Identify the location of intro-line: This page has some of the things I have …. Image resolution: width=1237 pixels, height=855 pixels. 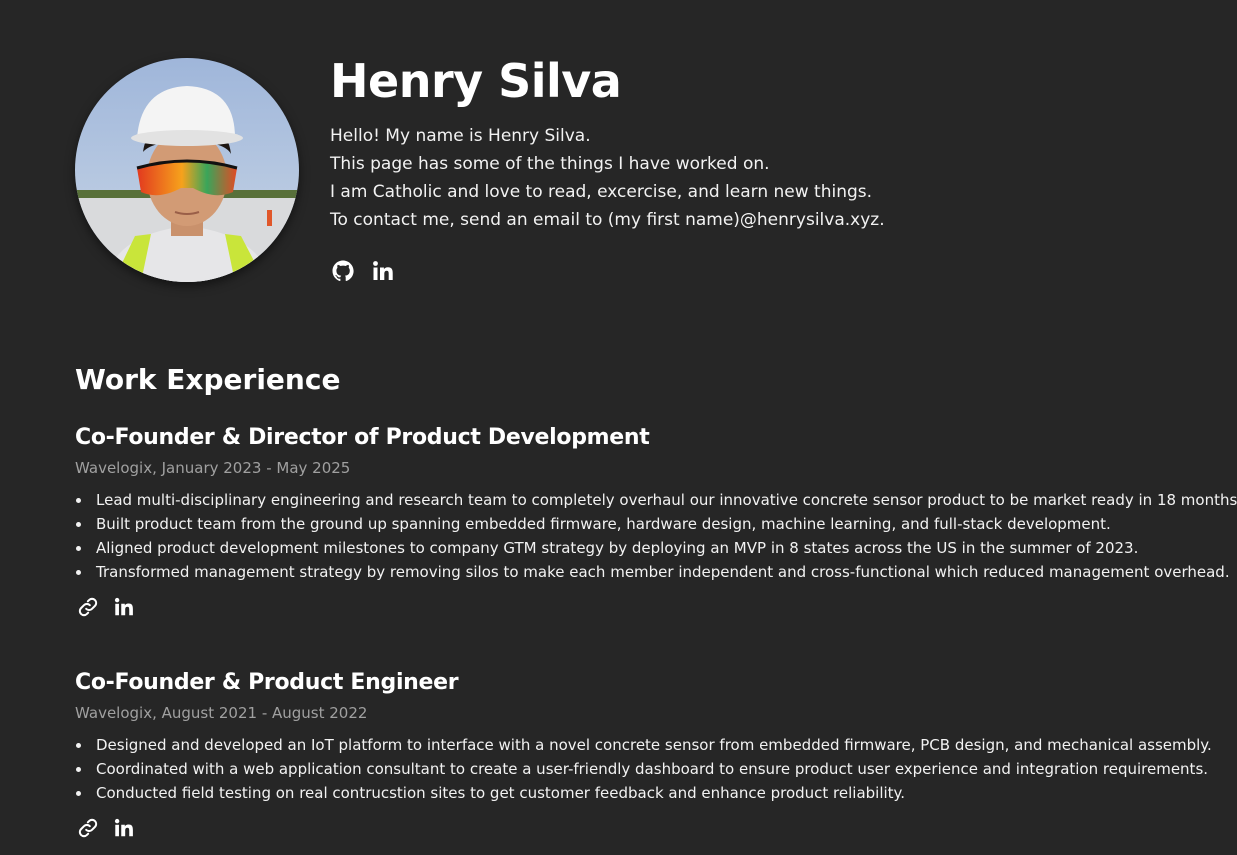
(550, 164).